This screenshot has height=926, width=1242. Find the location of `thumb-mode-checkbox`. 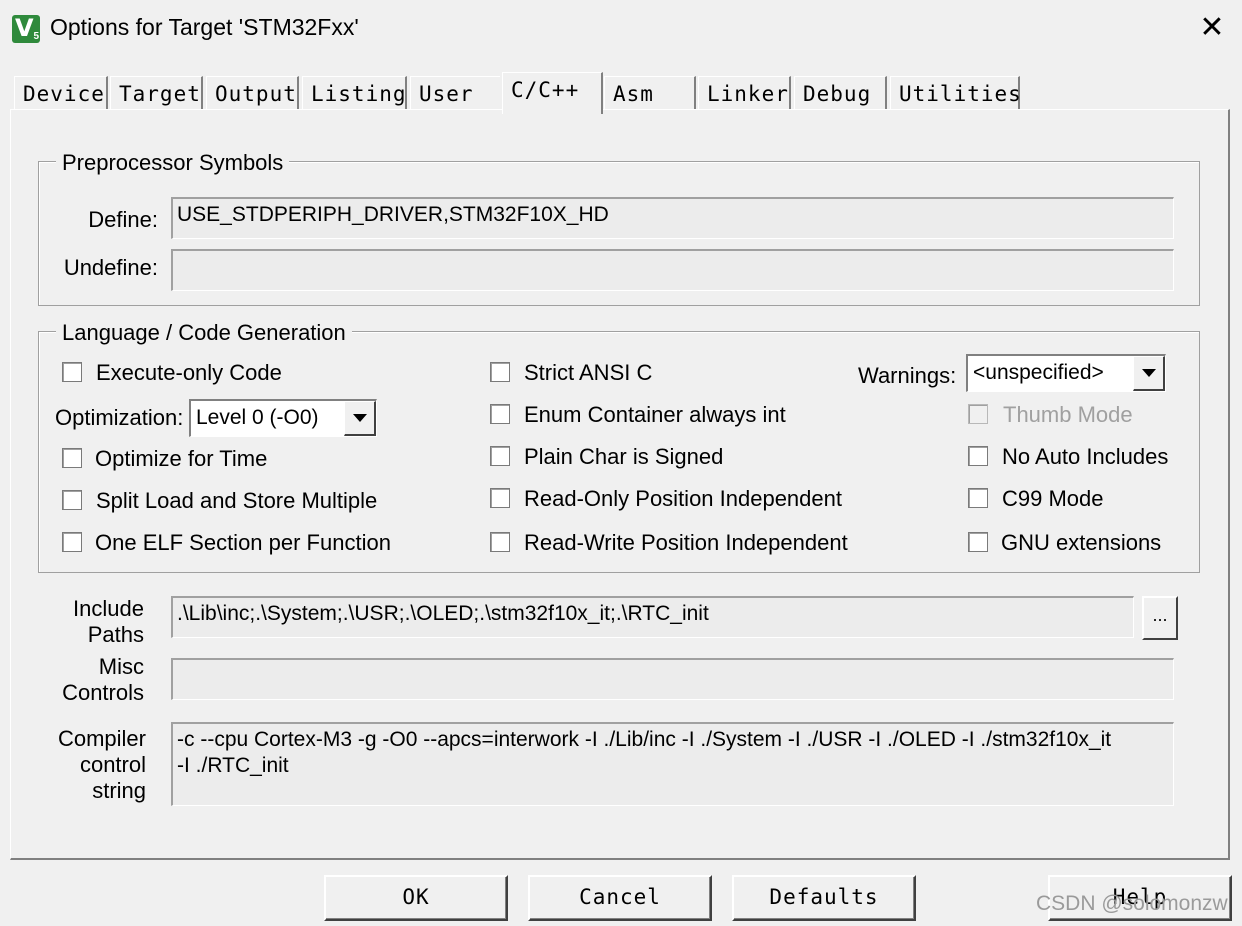

thumb-mode-checkbox is located at coordinates (978, 414).